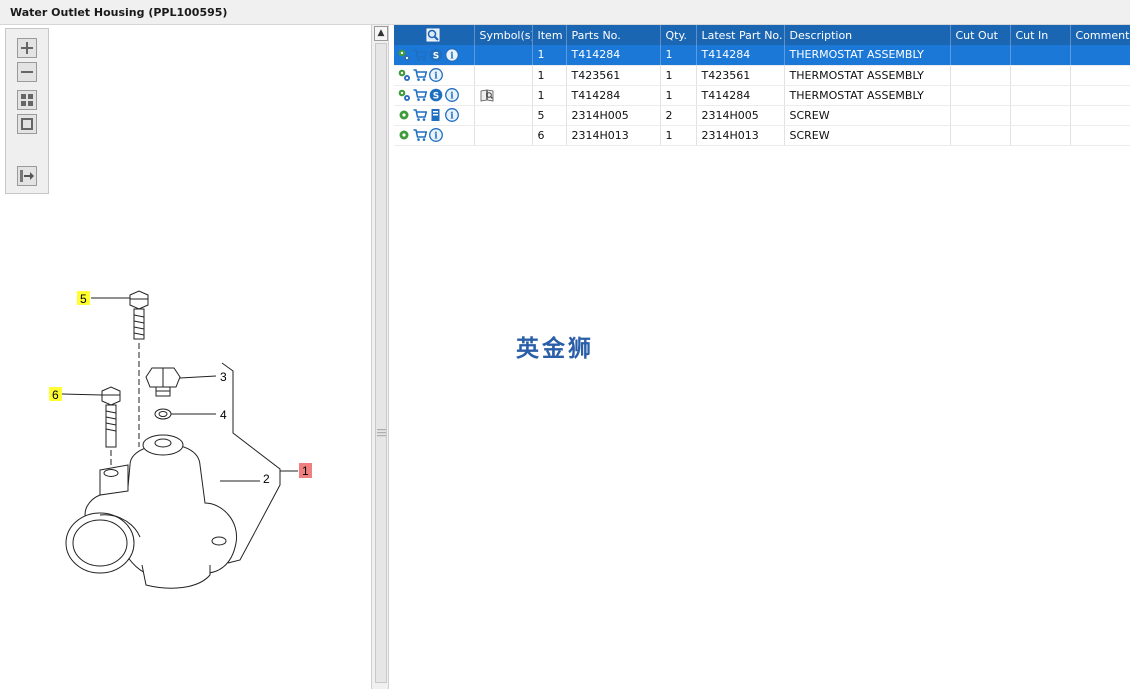 The image size is (1130, 689). Describe the element at coordinates (613, 135) in the screenshot. I see `parts-no-cell: 2314H013` at that location.